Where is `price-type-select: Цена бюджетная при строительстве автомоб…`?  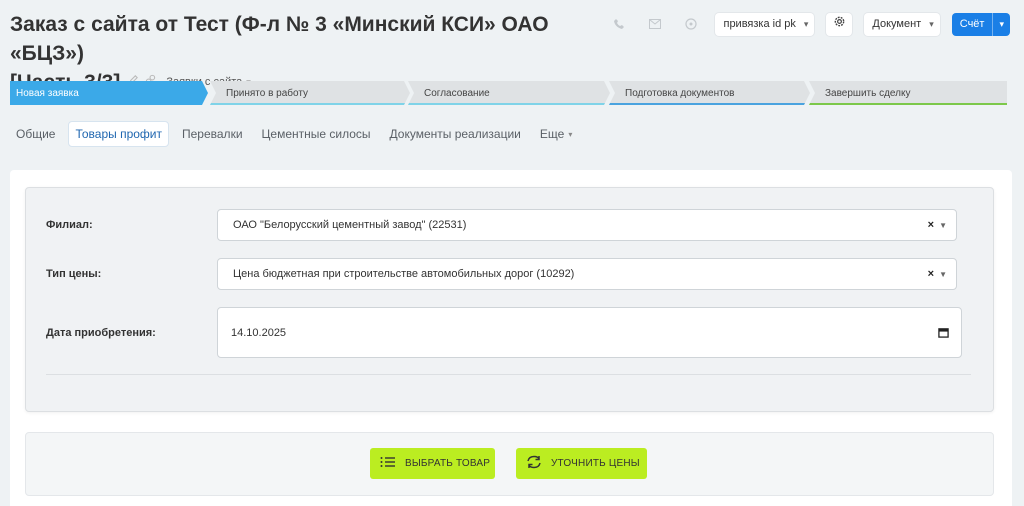
price-type-select: Цена бюджетная при строительстве автомоб… is located at coordinates (587, 274).